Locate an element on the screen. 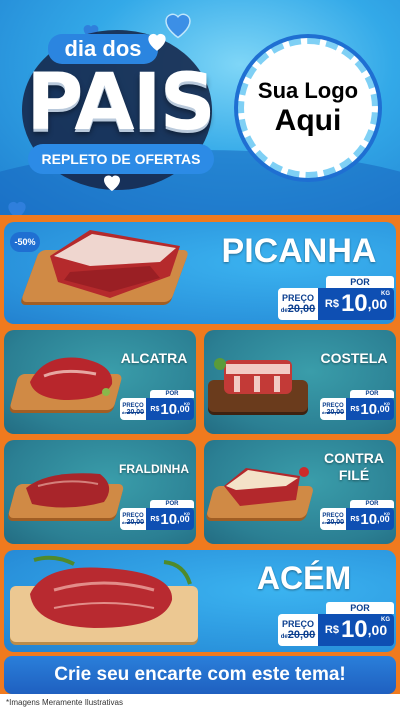 The height and width of the screenshot is (711, 400). picanha-meat-image is located at coordinates (115, 264).